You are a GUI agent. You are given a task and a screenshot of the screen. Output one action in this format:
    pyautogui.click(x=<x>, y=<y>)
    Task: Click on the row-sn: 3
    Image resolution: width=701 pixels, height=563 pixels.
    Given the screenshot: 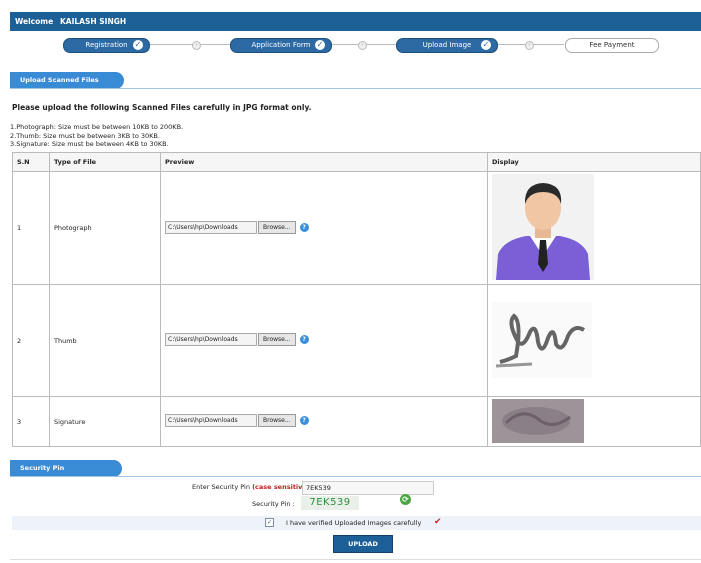 What is the action you would take?
    pyautogui.click(x=31, y=421)
    